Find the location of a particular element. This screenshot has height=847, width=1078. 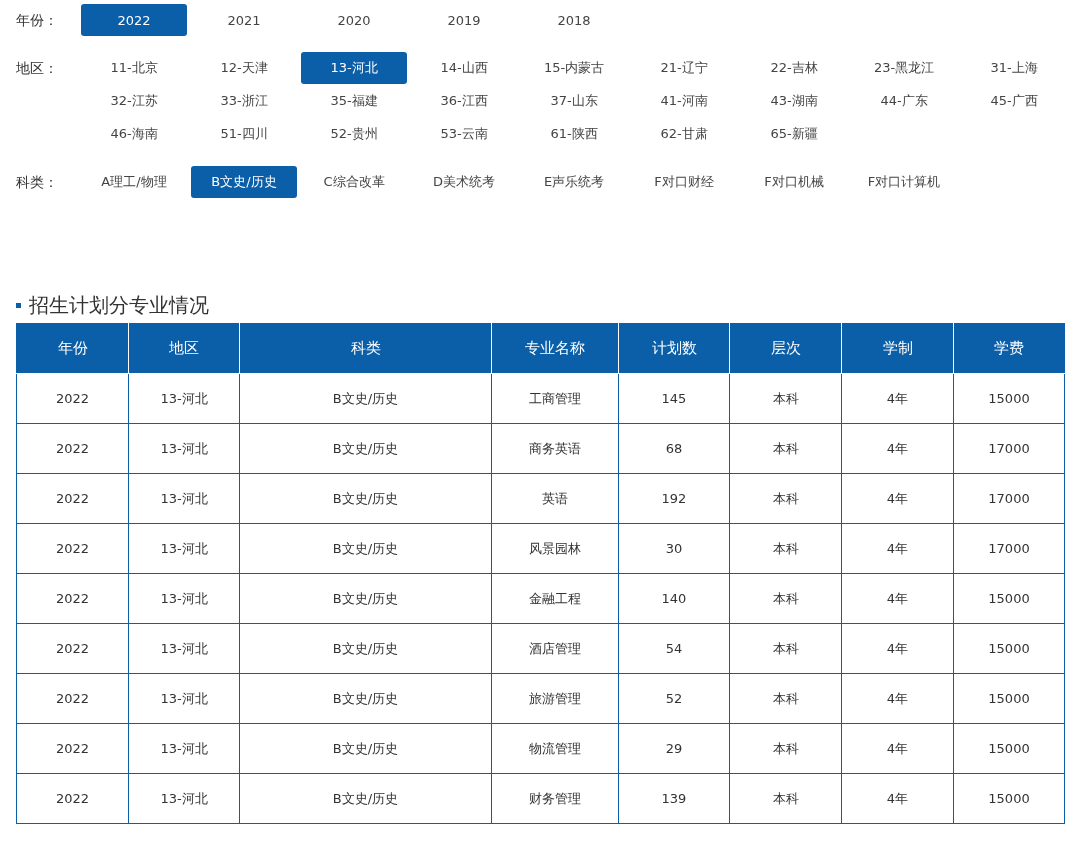

table-cell: 金融工程 is located at coordinates (555, 598).